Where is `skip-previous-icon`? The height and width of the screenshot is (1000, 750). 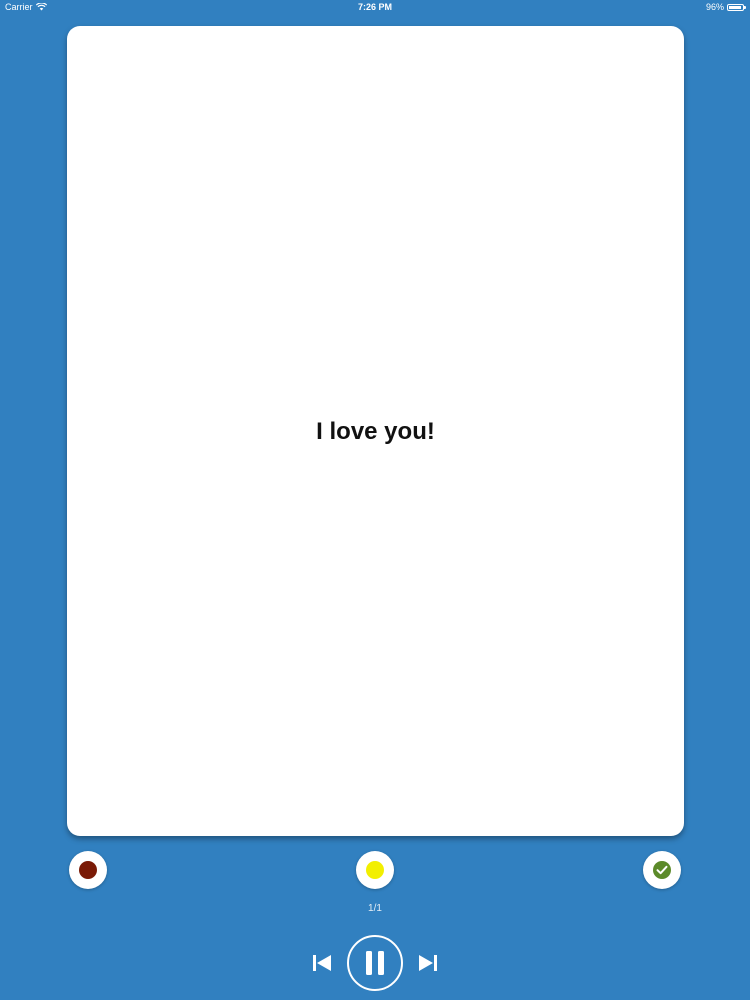 skip-previous-icon is located at coordinates (322, 963).